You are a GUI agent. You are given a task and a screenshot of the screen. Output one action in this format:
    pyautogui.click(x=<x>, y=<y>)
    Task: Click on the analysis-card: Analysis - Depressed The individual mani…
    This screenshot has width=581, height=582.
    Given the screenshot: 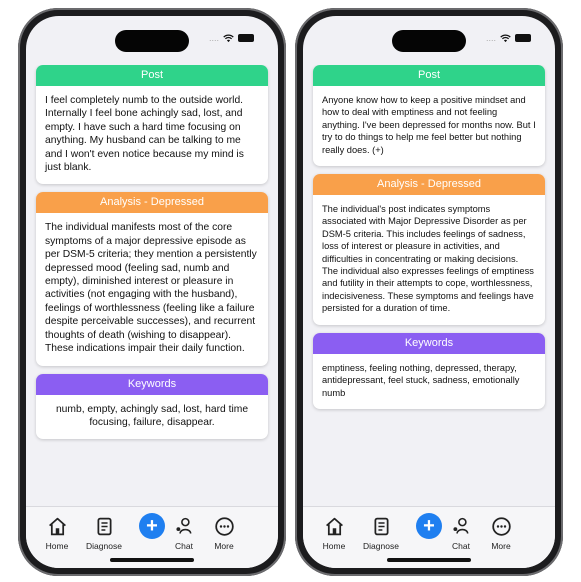 What is the action you would take?
    pyautogui.click(x=152, y=279)
    